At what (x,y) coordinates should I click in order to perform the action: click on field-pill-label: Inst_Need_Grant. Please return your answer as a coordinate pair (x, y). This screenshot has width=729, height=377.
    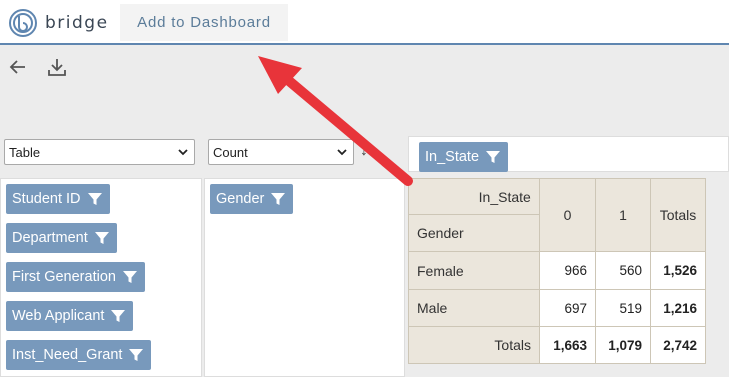
    Looking at the image, I should click on (67, 355).